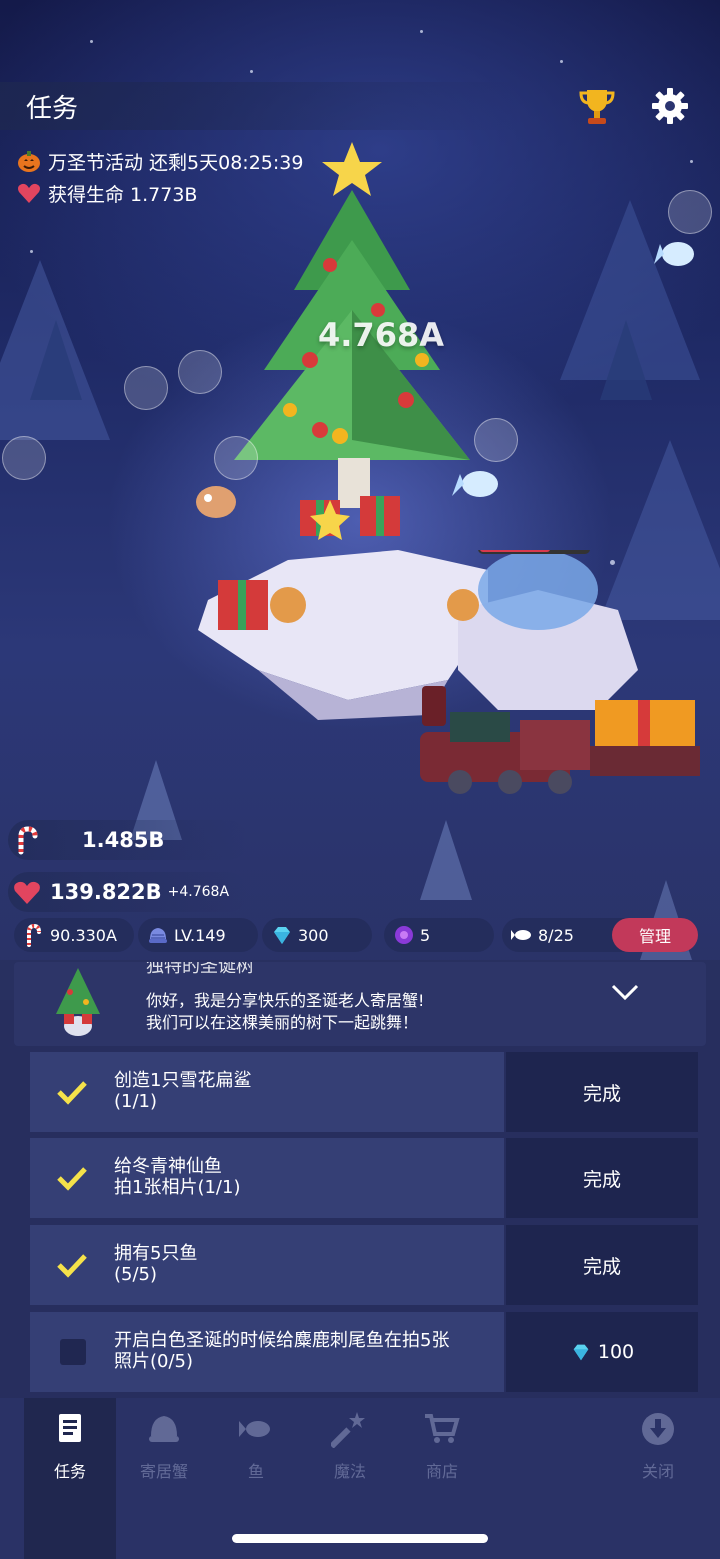  What do you see at coordinates (439, 935) in the screenshot?
I see `stat-orbs: 5` at bounding box center [439, 935].